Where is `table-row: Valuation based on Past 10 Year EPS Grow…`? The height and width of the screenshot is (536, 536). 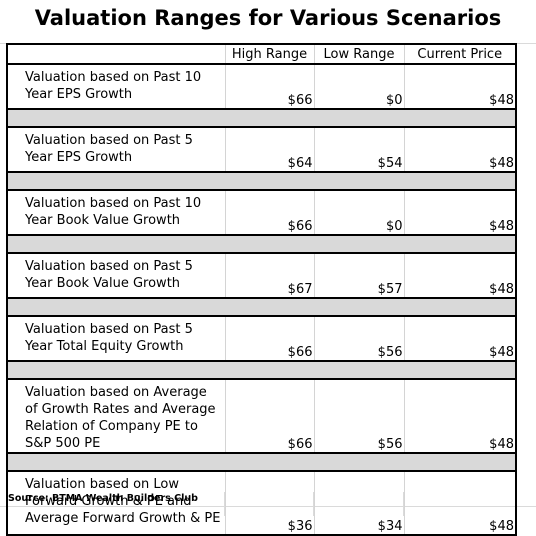 table-row: Valuation based on Past 10 Year EPS Grow… is located at coordinates (261, 87).